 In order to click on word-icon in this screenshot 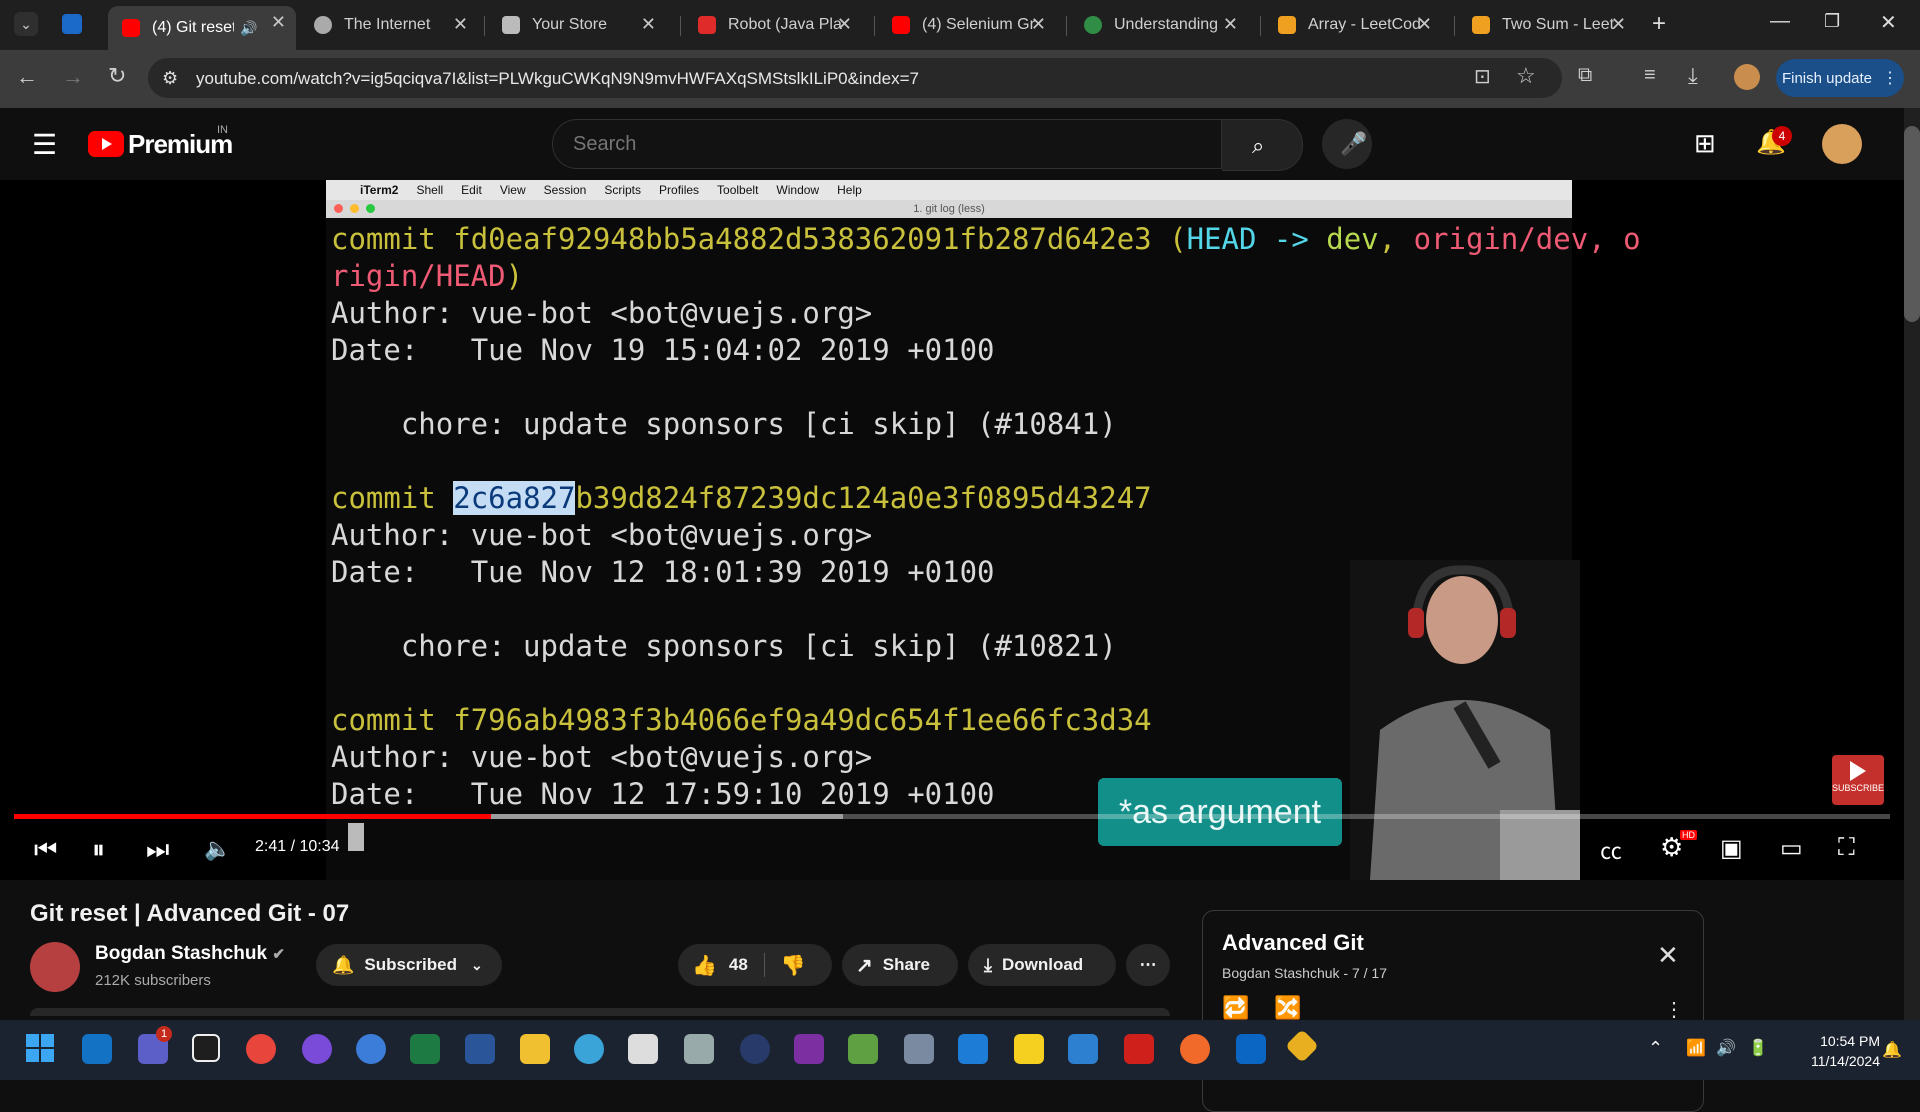, I will do `click(480, 1049)`.